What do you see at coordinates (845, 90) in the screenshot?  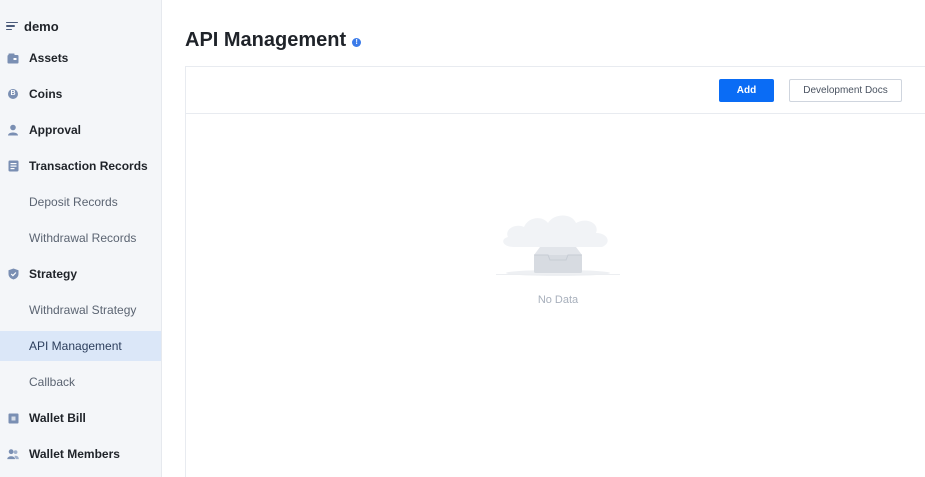 I see `development-docs-button: Development Docs` at bounding box center [845, 90].